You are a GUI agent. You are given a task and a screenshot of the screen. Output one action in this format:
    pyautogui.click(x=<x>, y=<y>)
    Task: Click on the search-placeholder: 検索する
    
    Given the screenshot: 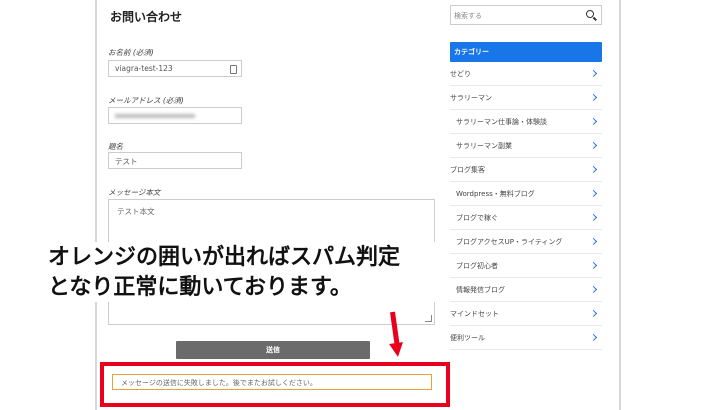 What is the action you would take?
    pyautogui.click(x=468, y=16)
    